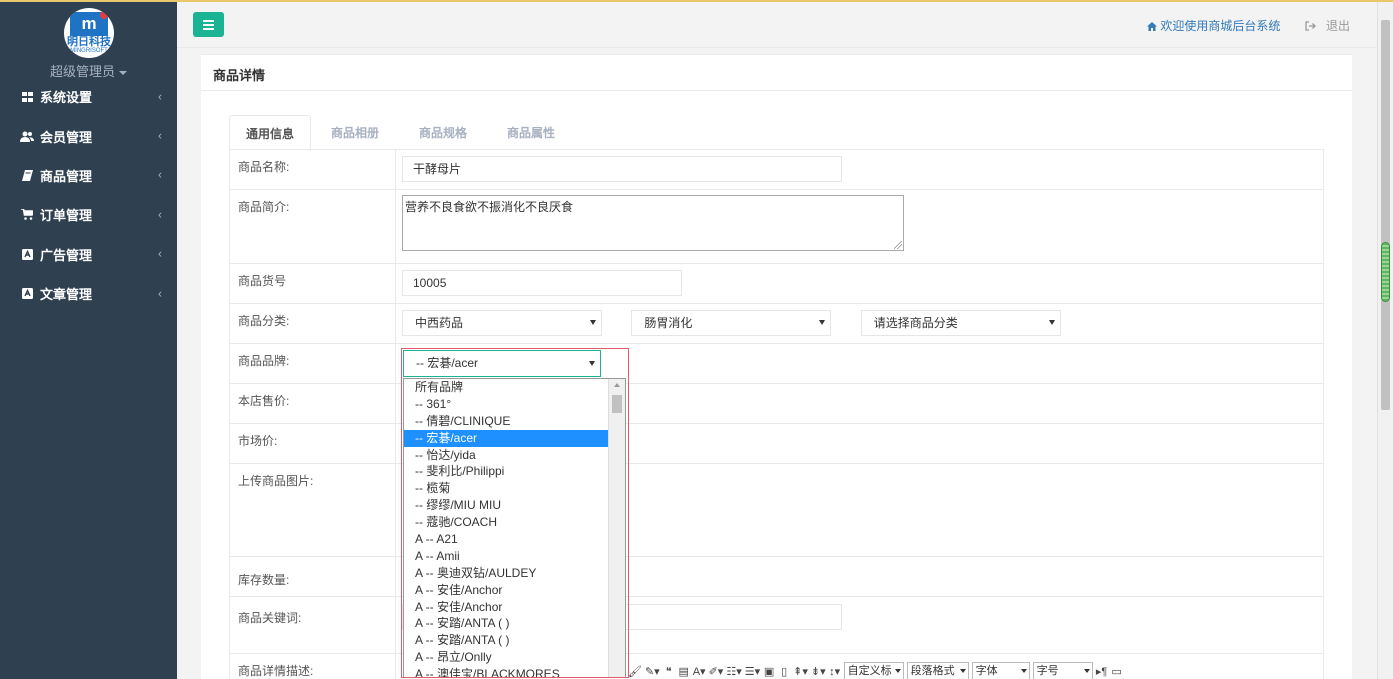  I want to click on logo-dot, so click(104, 15).